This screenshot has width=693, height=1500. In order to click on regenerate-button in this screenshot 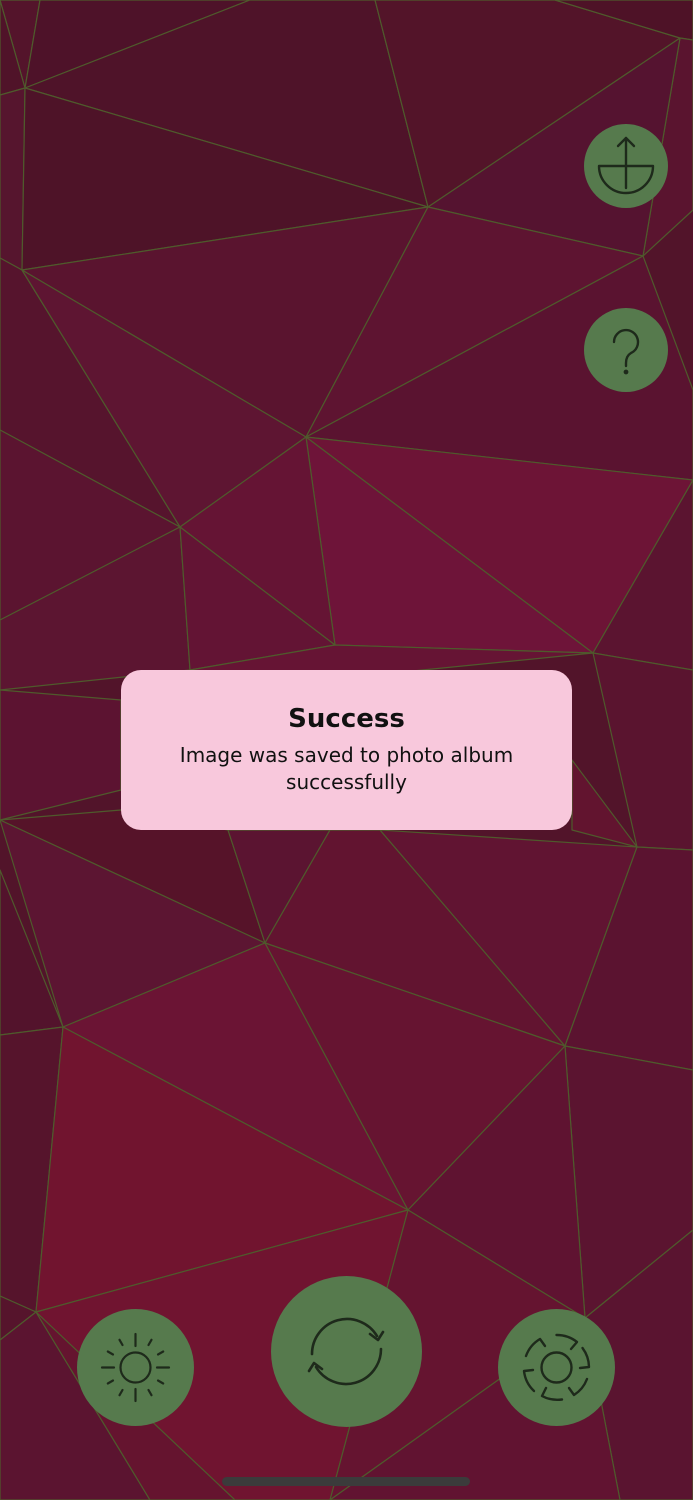, I will do `click(346, 1351)`.